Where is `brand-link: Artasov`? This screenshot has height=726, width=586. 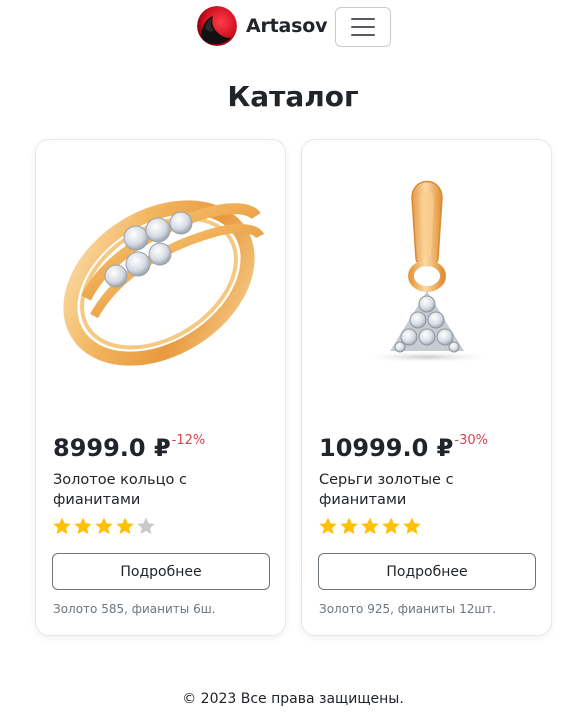 brand-link: Artasov is located at coordinates (262, 26).